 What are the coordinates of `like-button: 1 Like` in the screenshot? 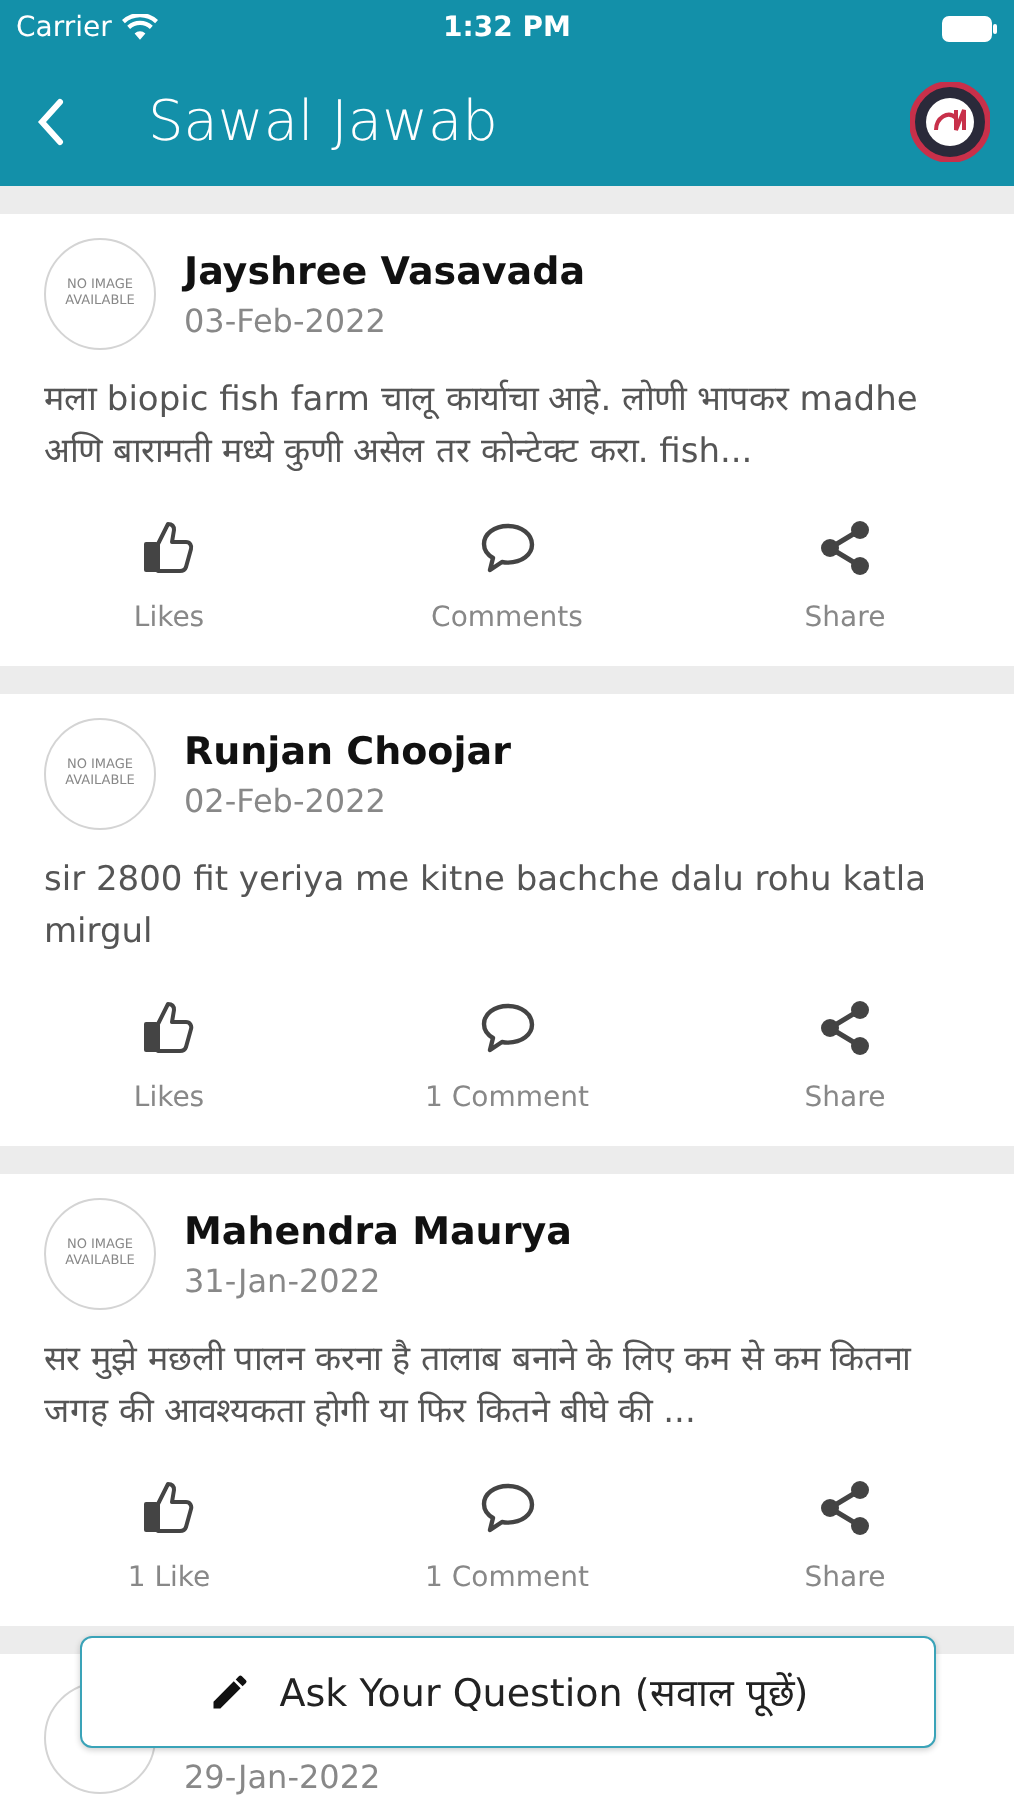 It's located at (169, 1536).